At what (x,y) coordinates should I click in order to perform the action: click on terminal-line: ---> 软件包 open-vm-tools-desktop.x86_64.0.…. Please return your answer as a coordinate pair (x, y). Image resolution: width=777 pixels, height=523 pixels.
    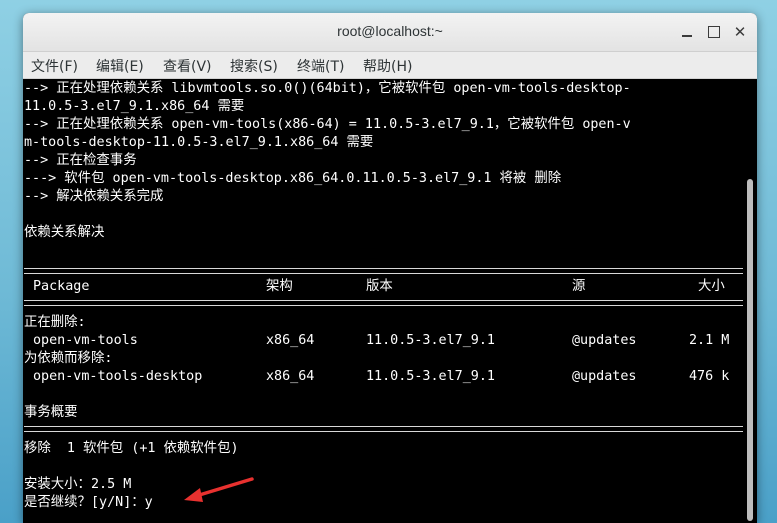
    Looking at the image, I should click on (293, 178).